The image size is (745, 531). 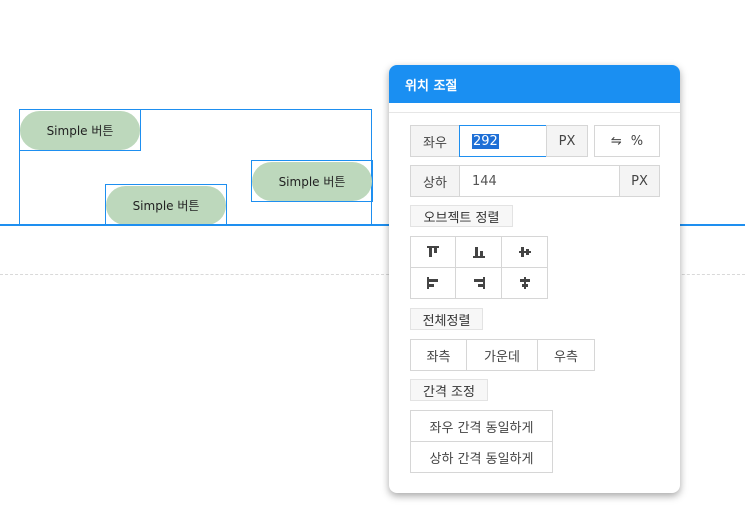 I want to click on align-all-center-button: 가운데, so click(x=502, y=355).